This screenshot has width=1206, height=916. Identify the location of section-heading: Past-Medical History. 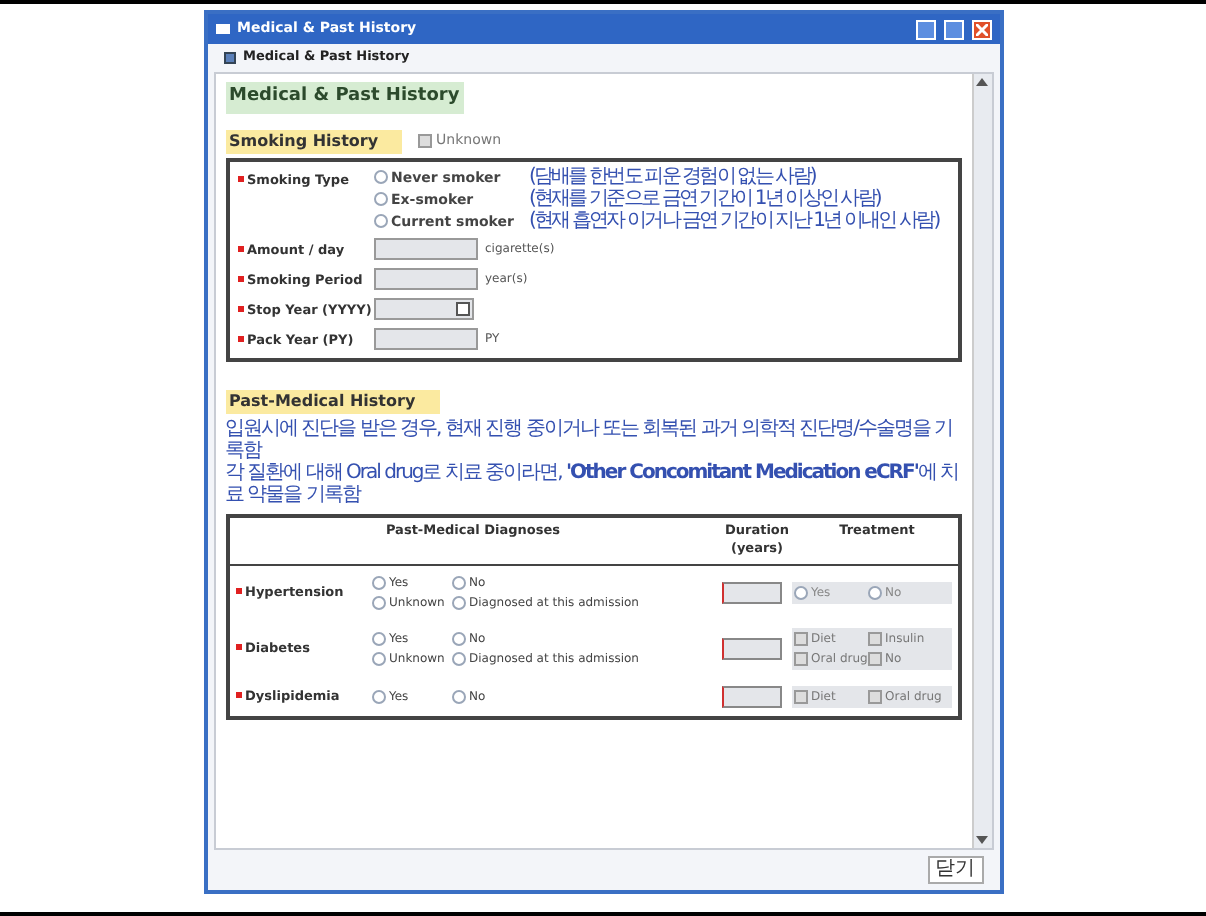
(332, 401).